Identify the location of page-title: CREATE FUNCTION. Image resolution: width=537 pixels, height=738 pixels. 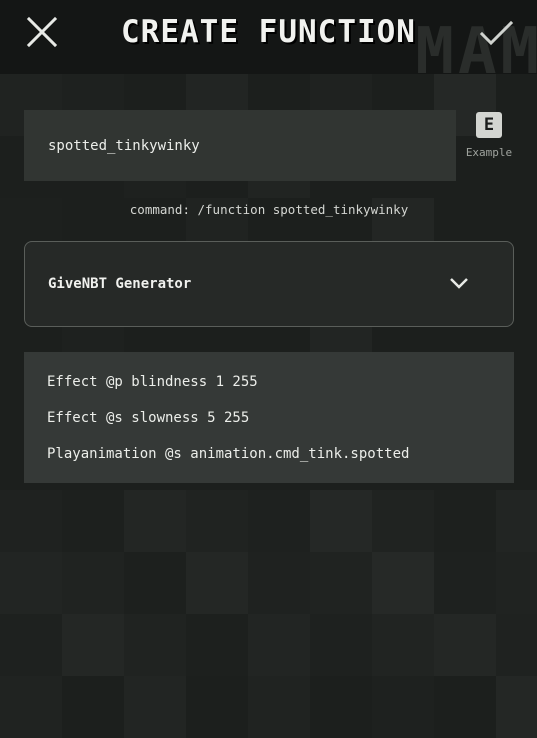
(268, 32).